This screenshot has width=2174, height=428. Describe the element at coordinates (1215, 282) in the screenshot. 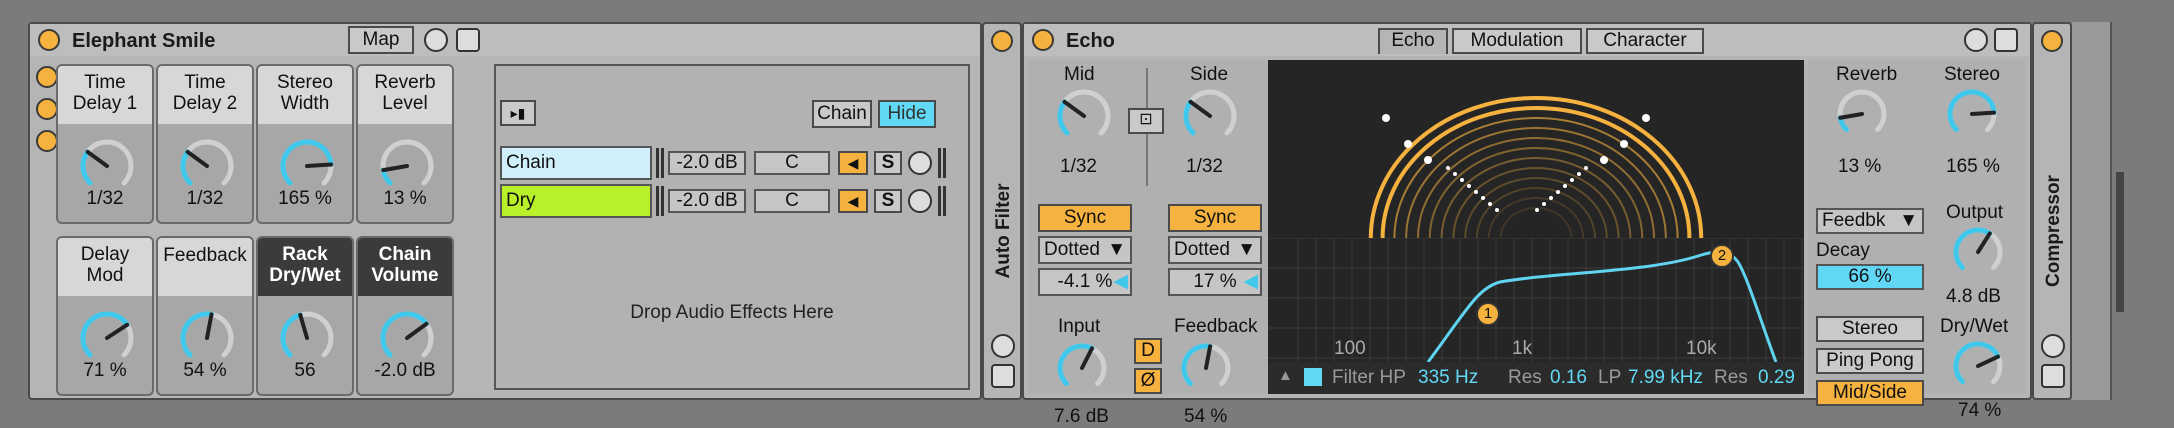

I see `offset-right-field: 17 % ◀` at that location.